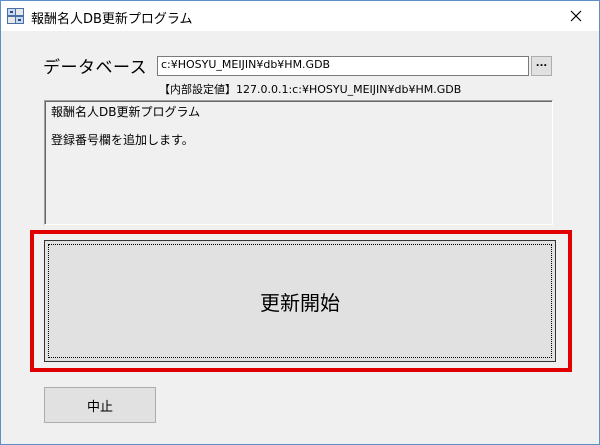 The height and width of the screenshot is (445, 600). I want to click on close-button, so click(576, 16).